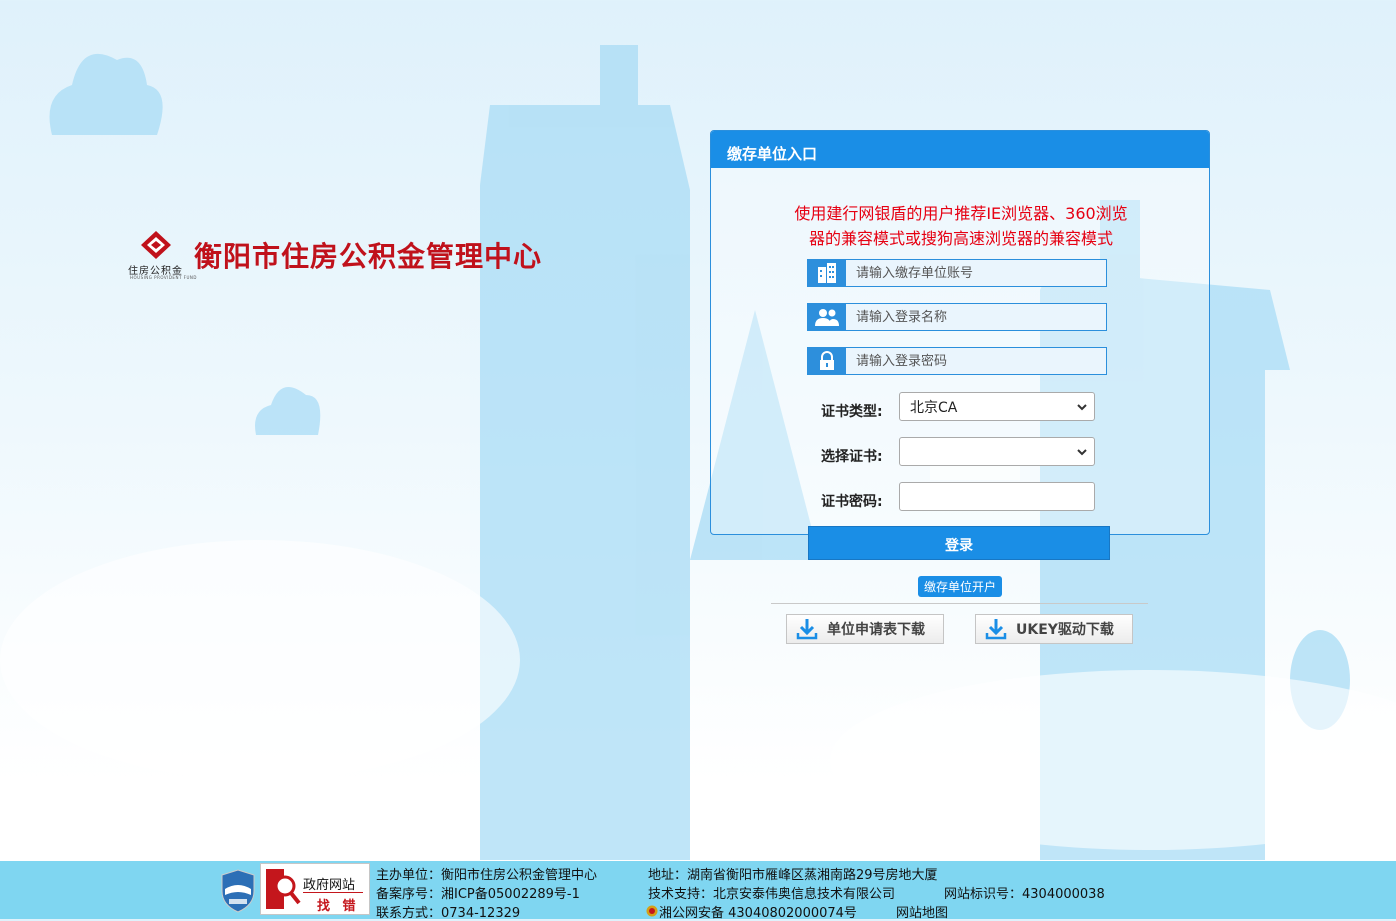  I want to click on tech-support-text: 技术支持：北京安泰伟奥信息技术有限公司, so click(772, 894).